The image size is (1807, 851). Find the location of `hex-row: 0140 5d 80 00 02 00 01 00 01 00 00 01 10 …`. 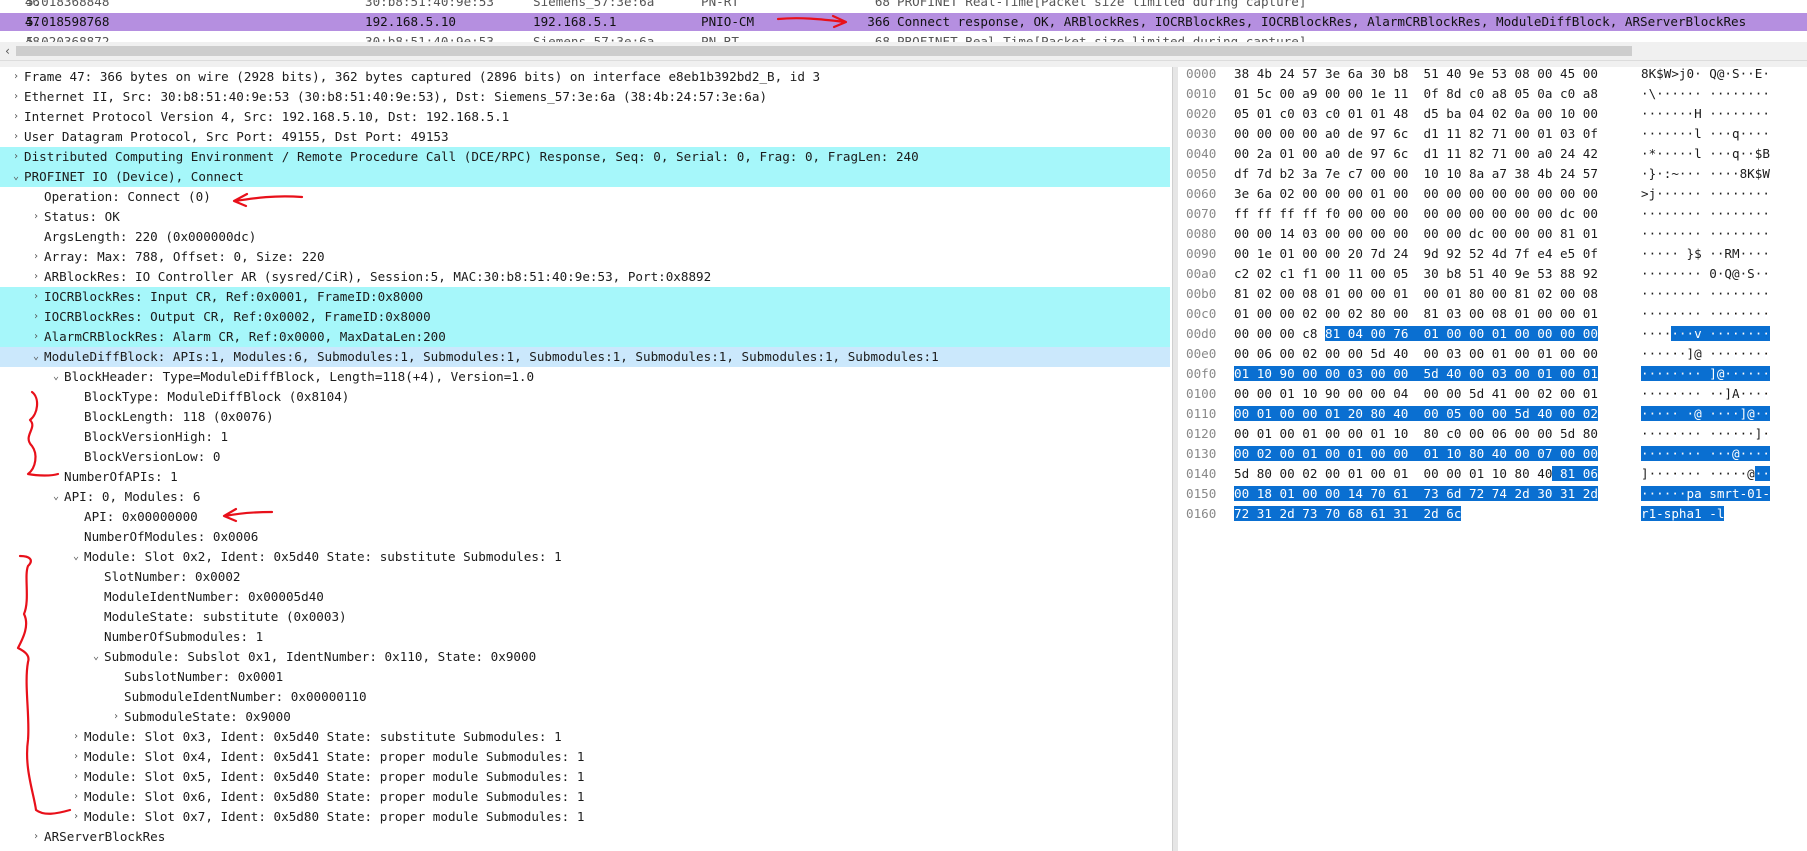

hex-row: 0140 5d 80 00 02 00 01 00 01 00 00 01 10 … is located at coordinates (1492, 474).